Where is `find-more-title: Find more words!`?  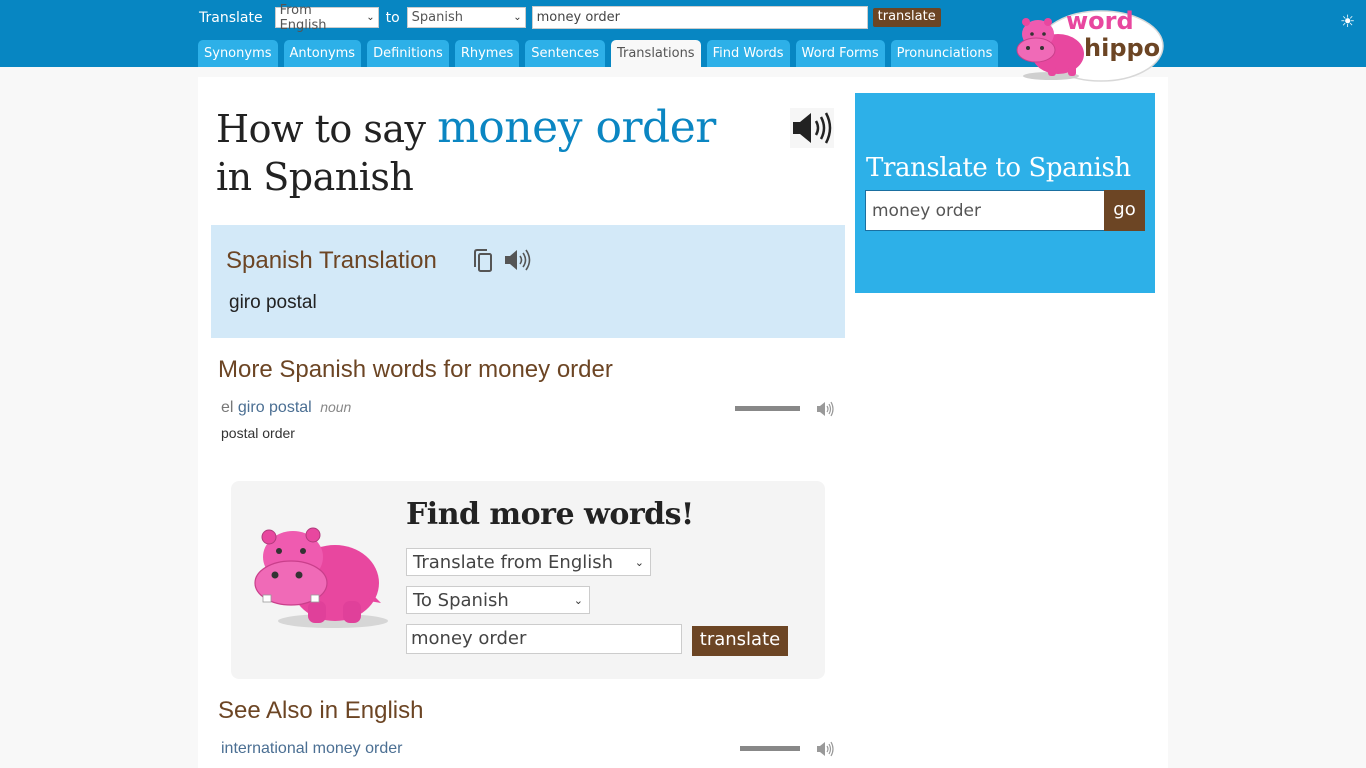 find-more-title: Find more words! is located at coordinates (550, 514).